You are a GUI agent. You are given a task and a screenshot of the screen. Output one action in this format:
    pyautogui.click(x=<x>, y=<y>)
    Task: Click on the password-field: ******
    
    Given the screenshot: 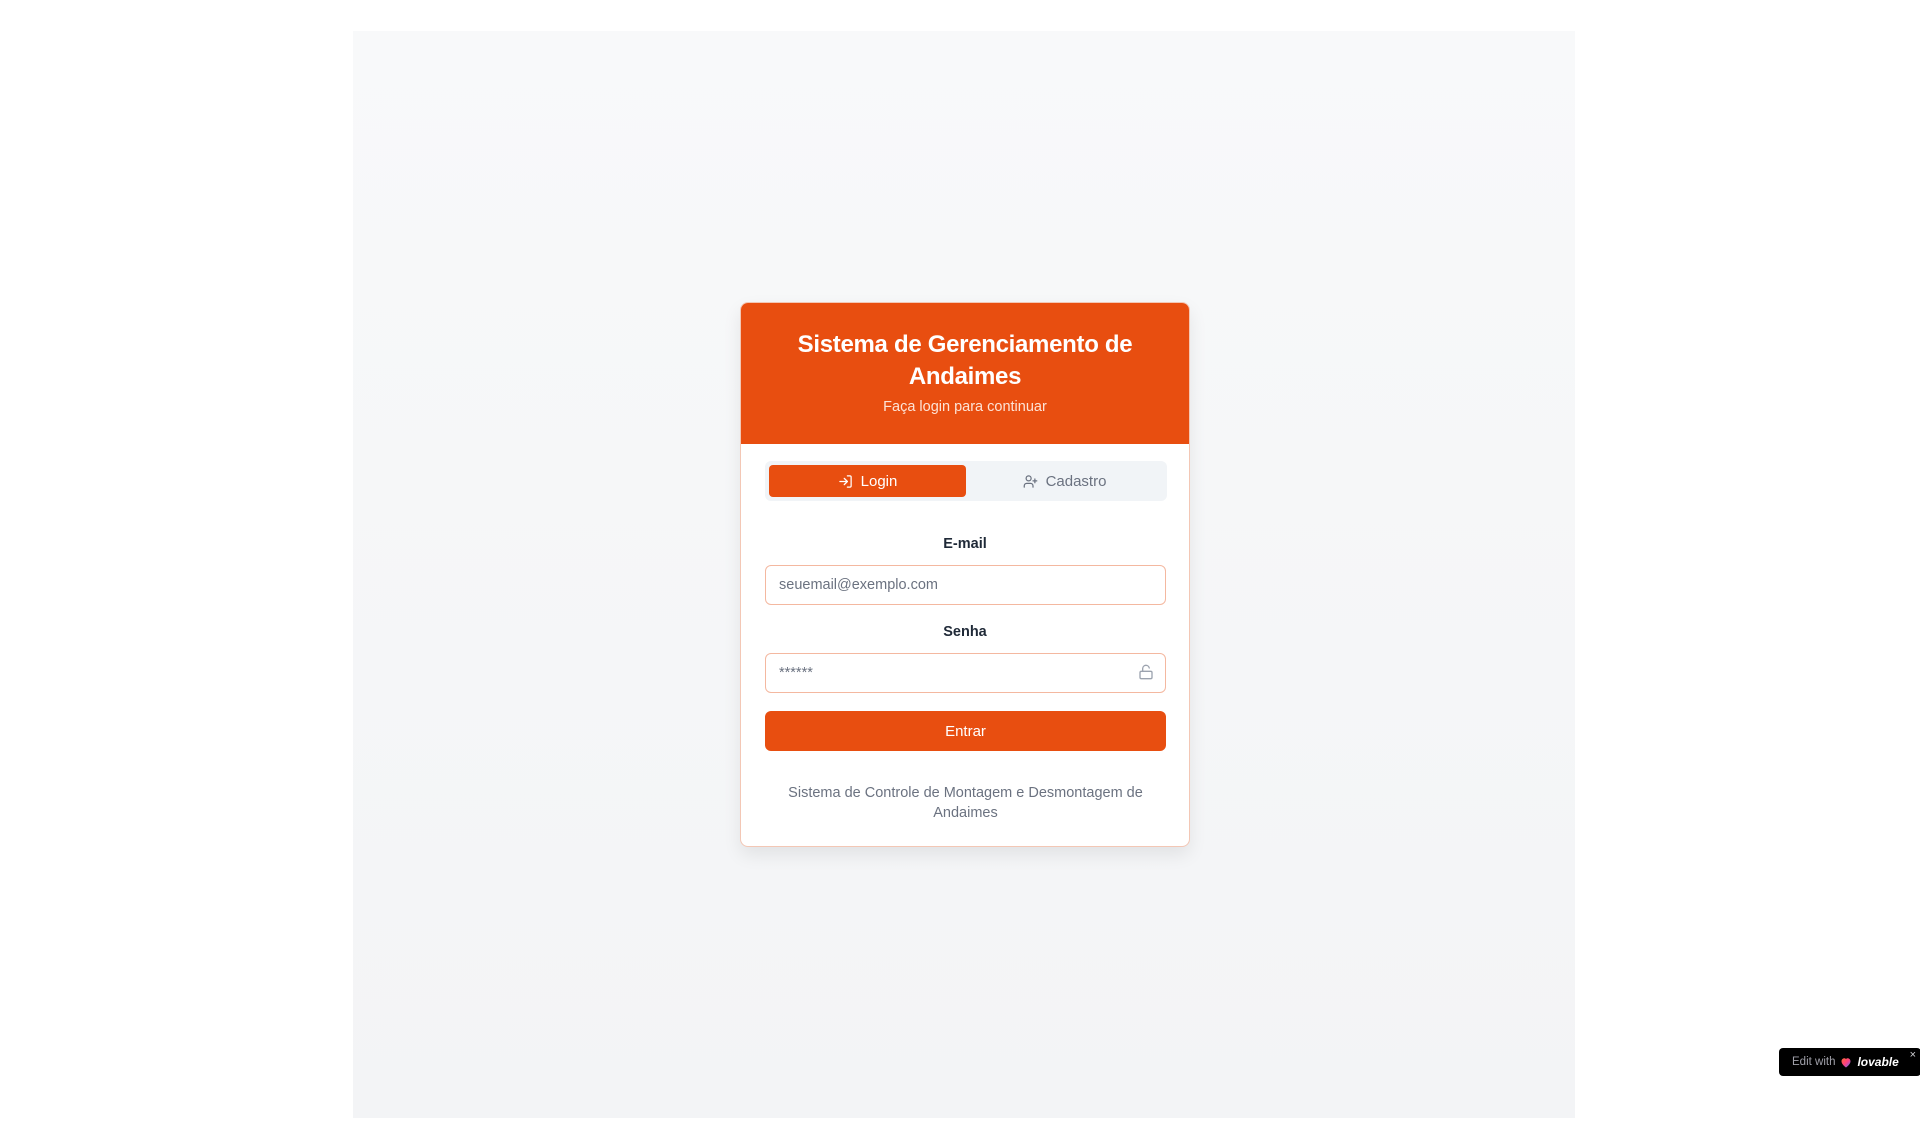 What is the action you would take?
    pyautogui.click(x=965, y=673)
    